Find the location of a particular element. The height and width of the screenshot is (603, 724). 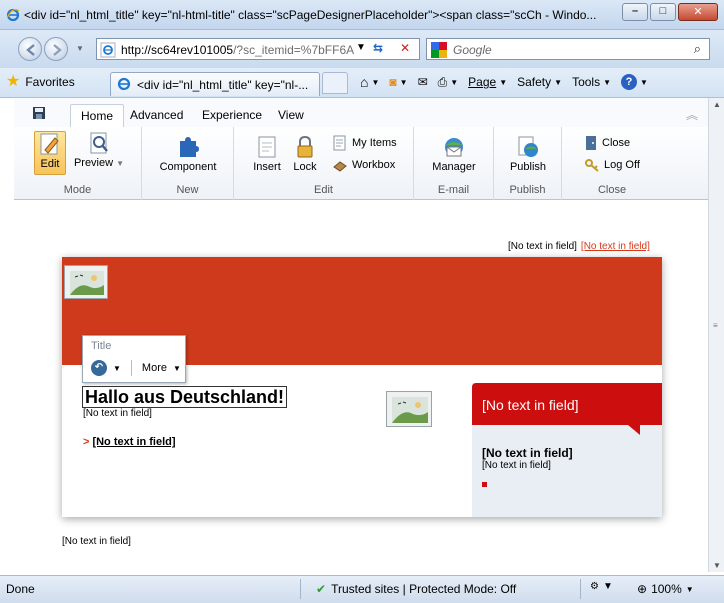

log-off-label: Log Off is located at coordinates (622, 165).